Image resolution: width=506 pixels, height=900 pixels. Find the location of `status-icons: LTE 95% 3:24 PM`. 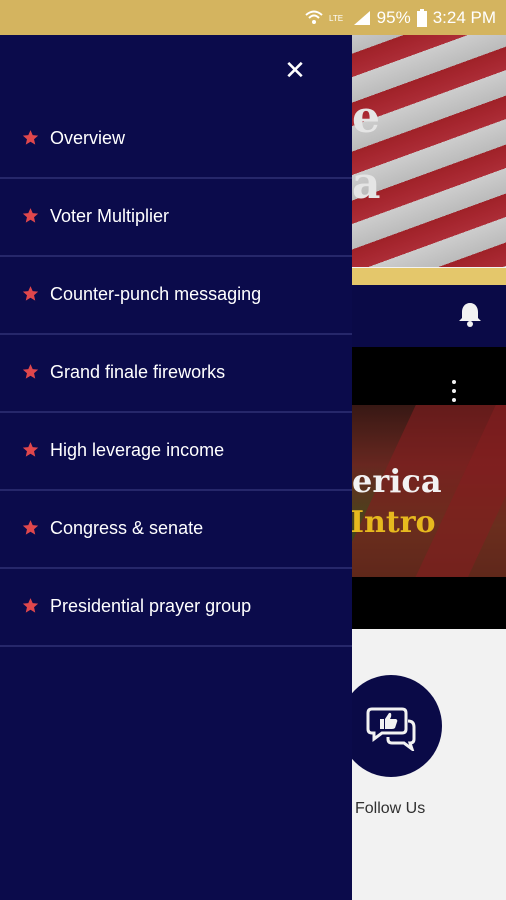

status-icons: LTE 95% 3:24 PM is located at coordinates (400, 17).